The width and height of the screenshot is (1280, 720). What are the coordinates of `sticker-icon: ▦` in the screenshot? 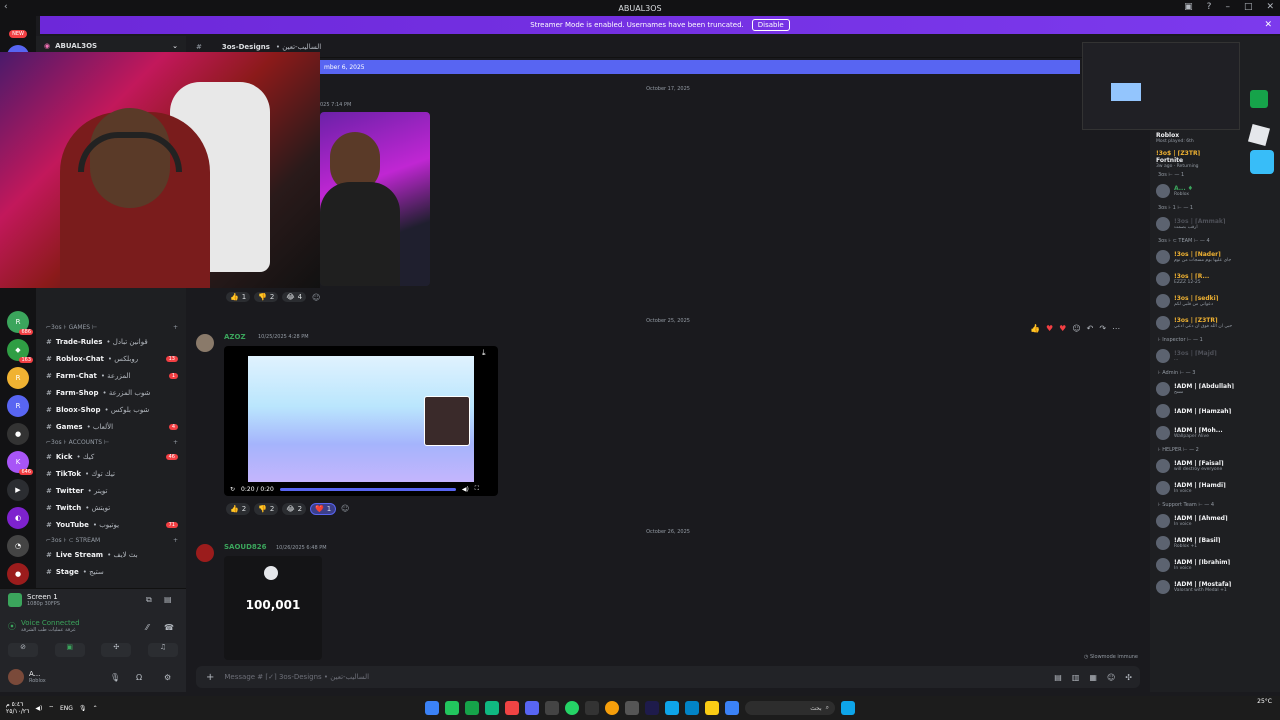 It's located at (1093, 677).